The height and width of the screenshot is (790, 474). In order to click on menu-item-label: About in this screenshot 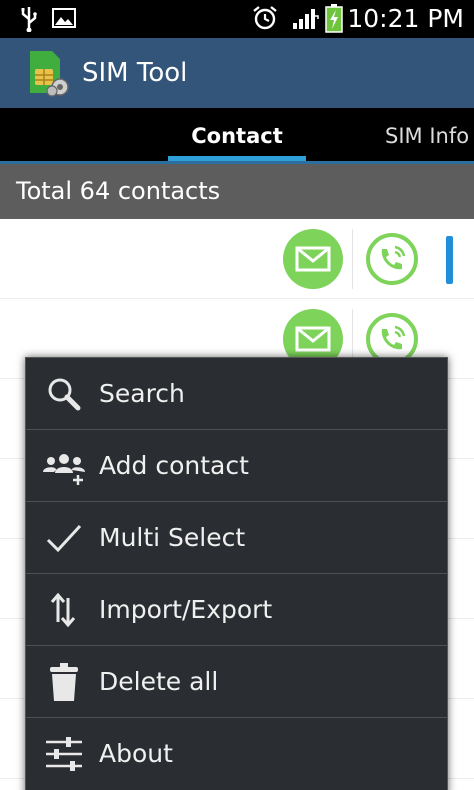, I will do `click(136, 753)`.